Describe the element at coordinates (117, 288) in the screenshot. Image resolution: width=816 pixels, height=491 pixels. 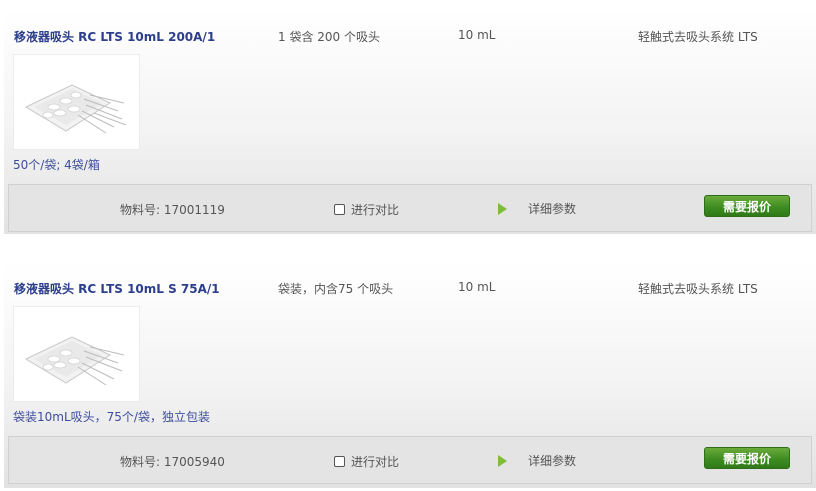
I see `product-name-link: 移液器吸头 RC LTS 10mL S 75A/1` at that location.